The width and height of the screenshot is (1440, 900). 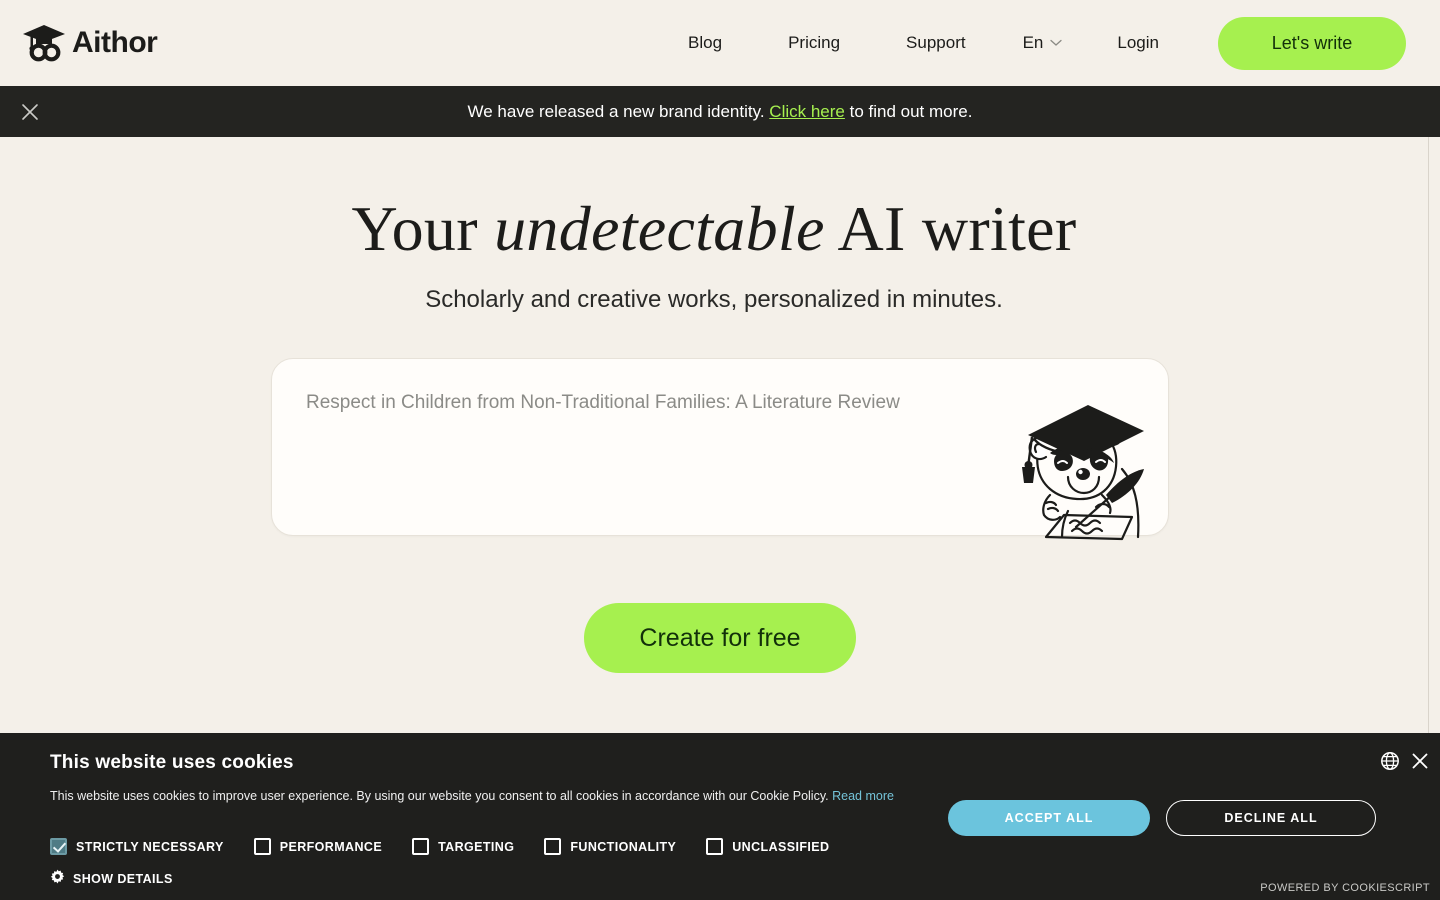 What do you see at coordinates (476, 846) in the screenshot?
I see `cookie-category-label: TARGETING` at bounding box center [476, 846].